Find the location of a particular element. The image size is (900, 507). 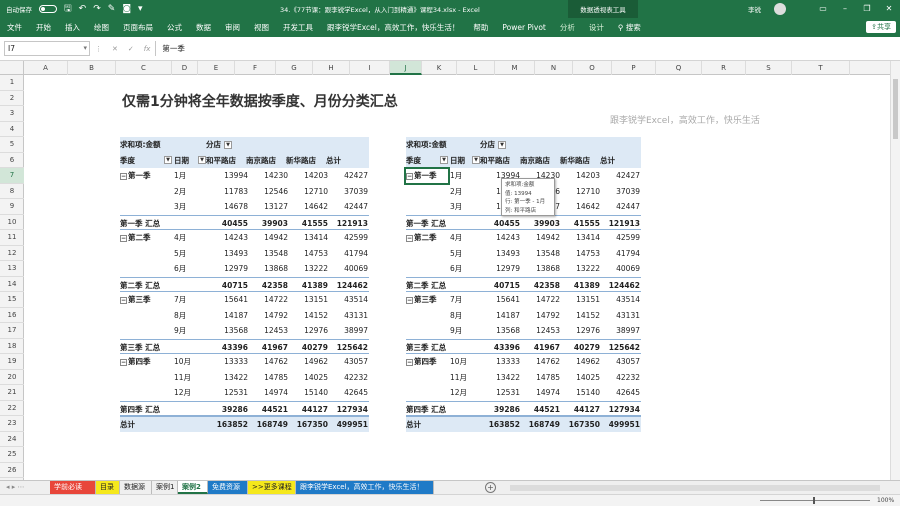

tab-design: 设计 is located at coordinates (596, 27).